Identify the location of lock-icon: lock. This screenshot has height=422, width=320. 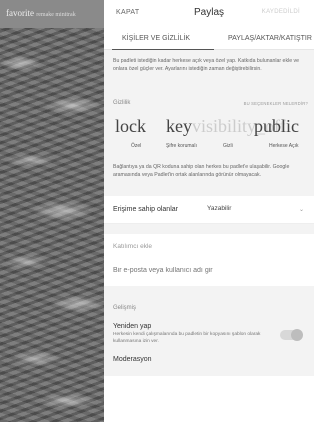
(130, 126).